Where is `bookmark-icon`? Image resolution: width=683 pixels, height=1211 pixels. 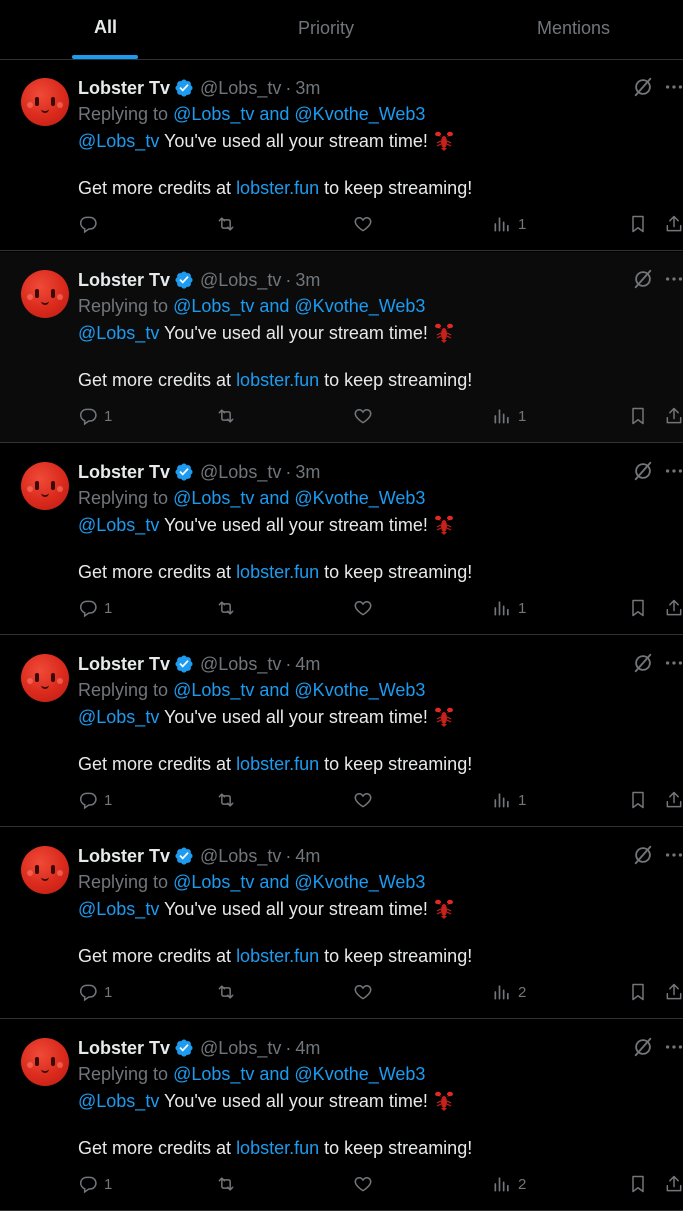 bookmark-icon is located at coordinates (638, 992).